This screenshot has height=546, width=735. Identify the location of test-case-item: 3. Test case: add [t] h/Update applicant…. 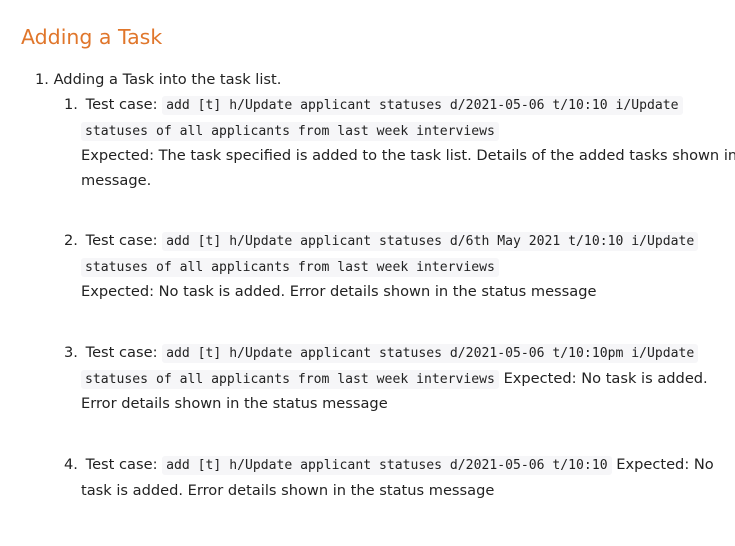
(396, 379).